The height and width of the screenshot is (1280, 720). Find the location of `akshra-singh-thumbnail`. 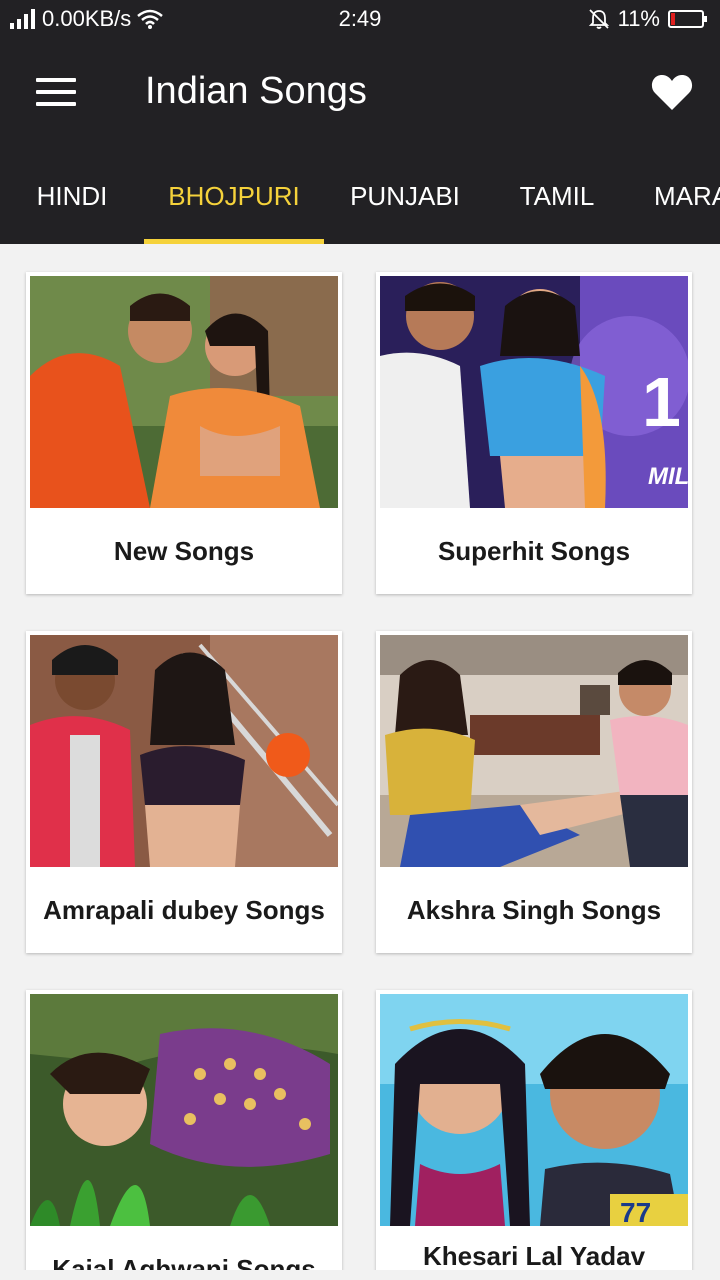

akshra-singh-thumbnail is located at coordinates (534, 751).